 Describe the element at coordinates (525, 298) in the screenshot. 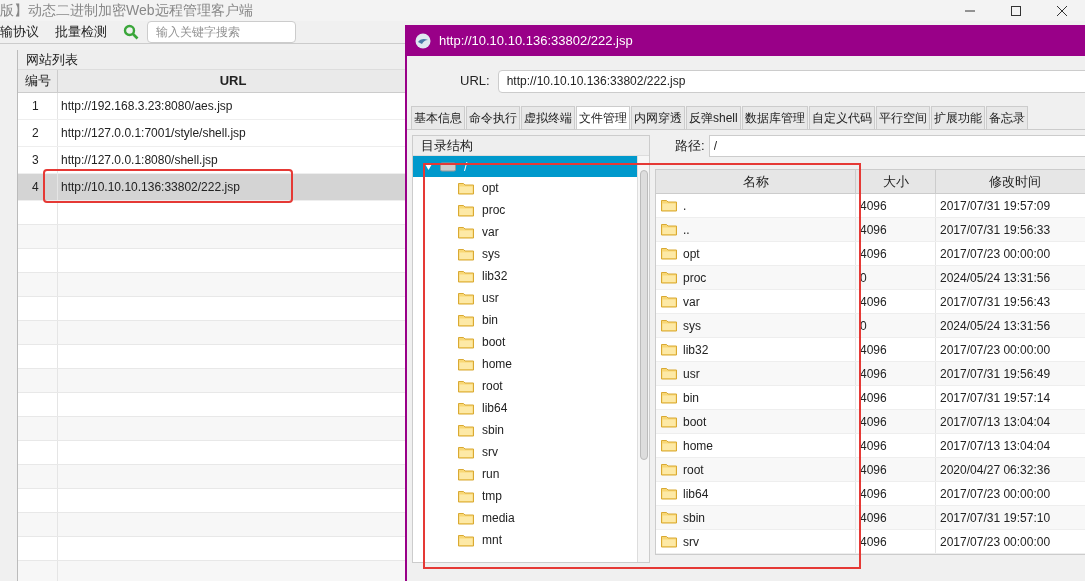

I see `tree-item: usr` at that location.